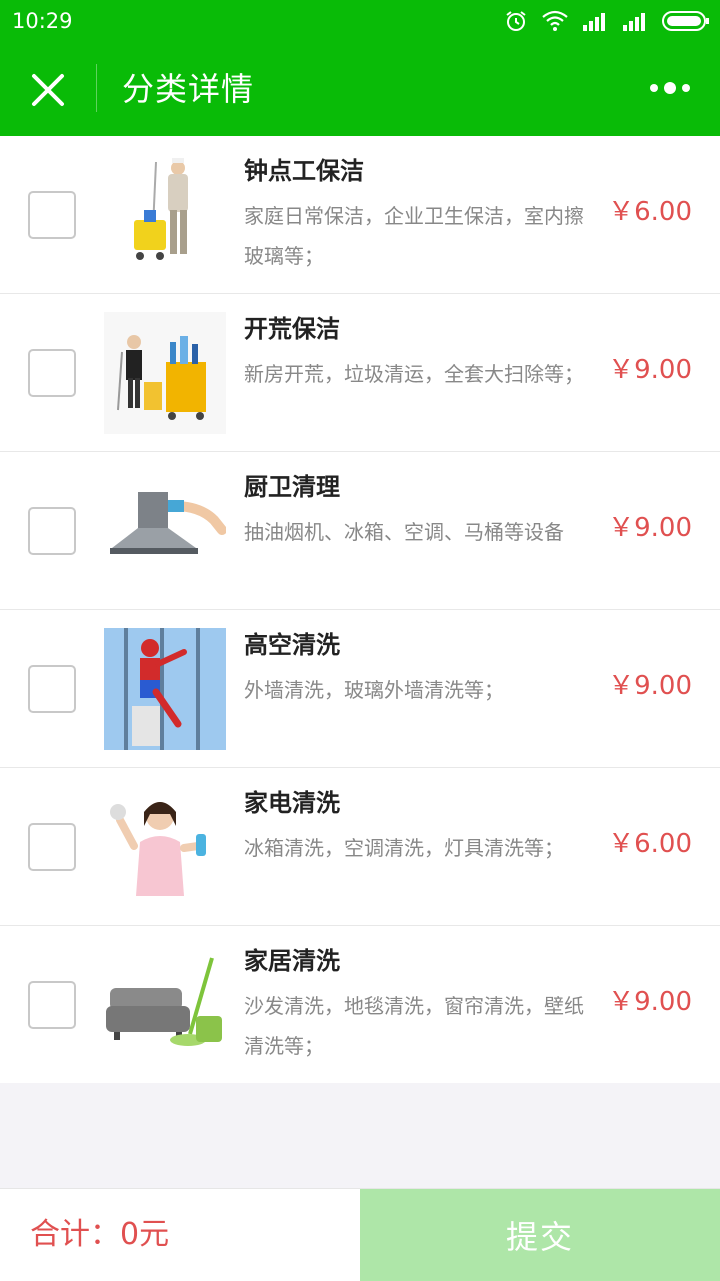  I want to click on list-item: 厨卫清理 抽油烟机、冰箱、空调、马桶等设备 ￥9.00, so click(360, 531).